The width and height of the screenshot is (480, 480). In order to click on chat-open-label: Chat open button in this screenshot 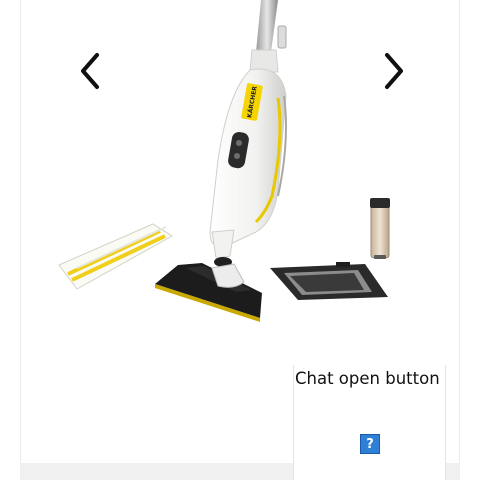, I will do `click(367, 378)`.